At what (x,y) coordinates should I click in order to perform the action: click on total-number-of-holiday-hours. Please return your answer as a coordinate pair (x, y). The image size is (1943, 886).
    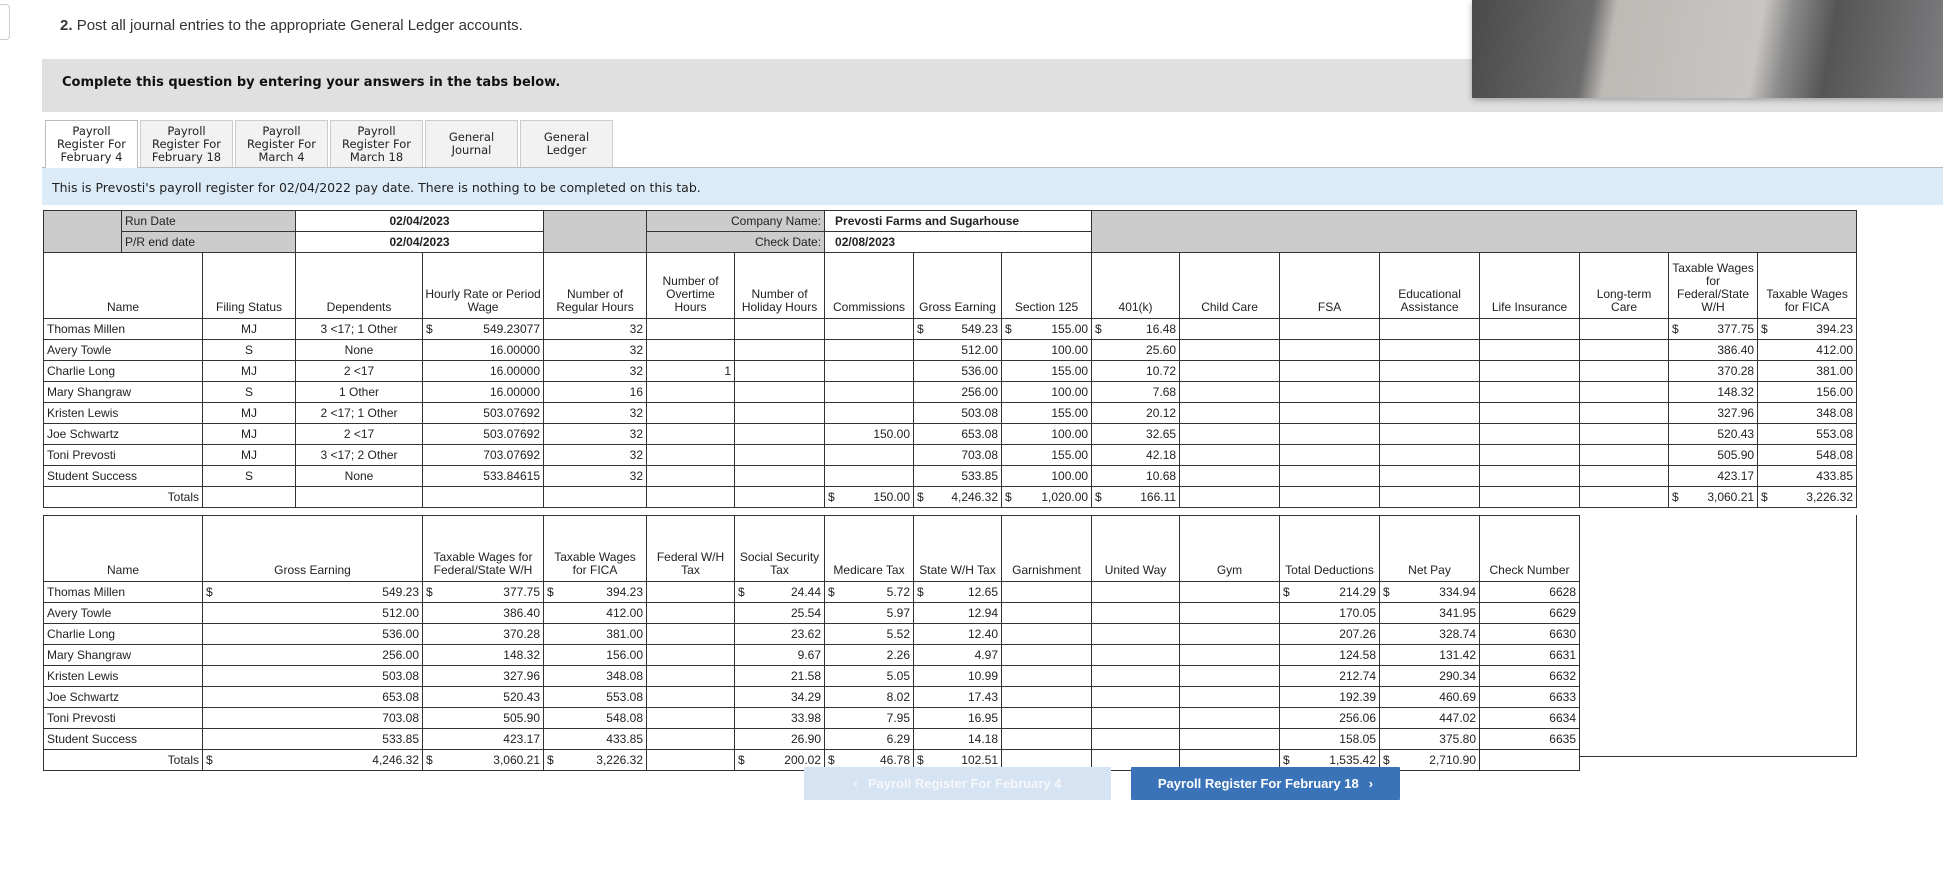
    Looking at the image, I should click on (780, 497).